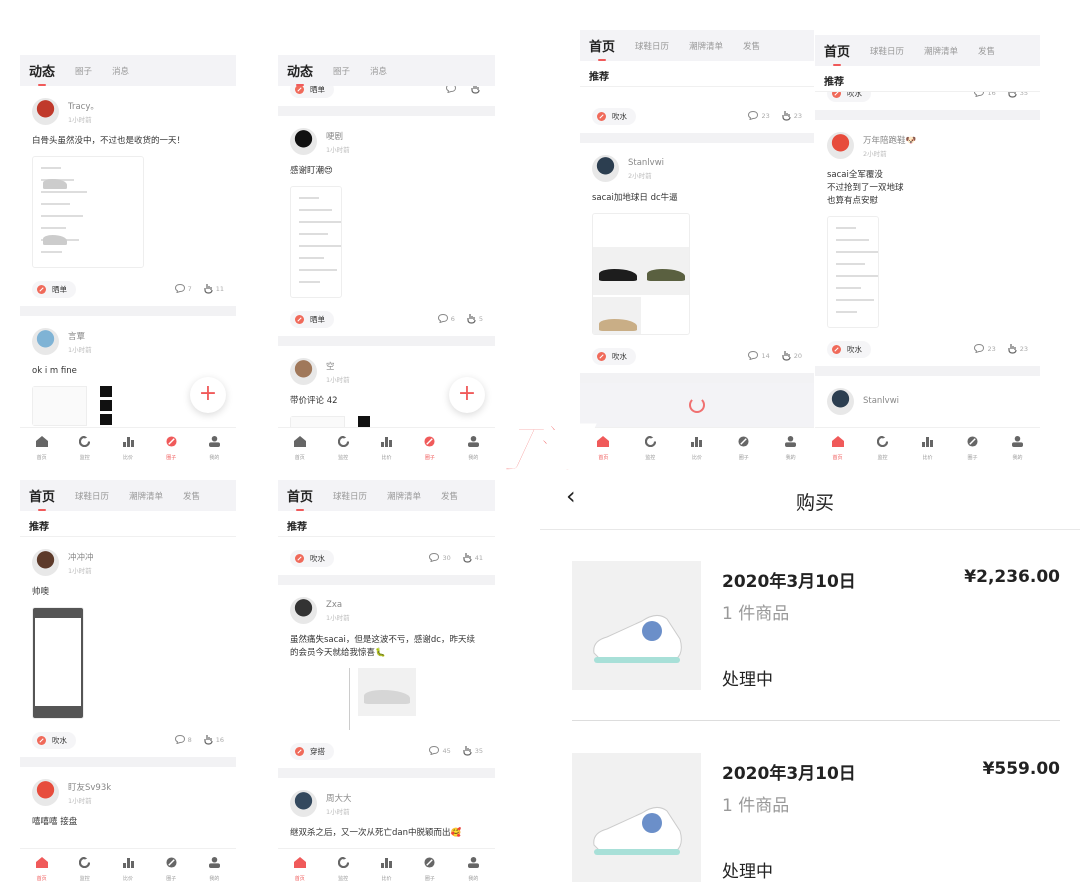 Image resolution: width=1080 pixels, height=886 pixels. What do you see at coordinates (128, 806) in the screenshot?
I see `feed-post: 盯友Sv93k 1小时前 嘻嘻嘻 接盘` at bounding box center [128, 806].